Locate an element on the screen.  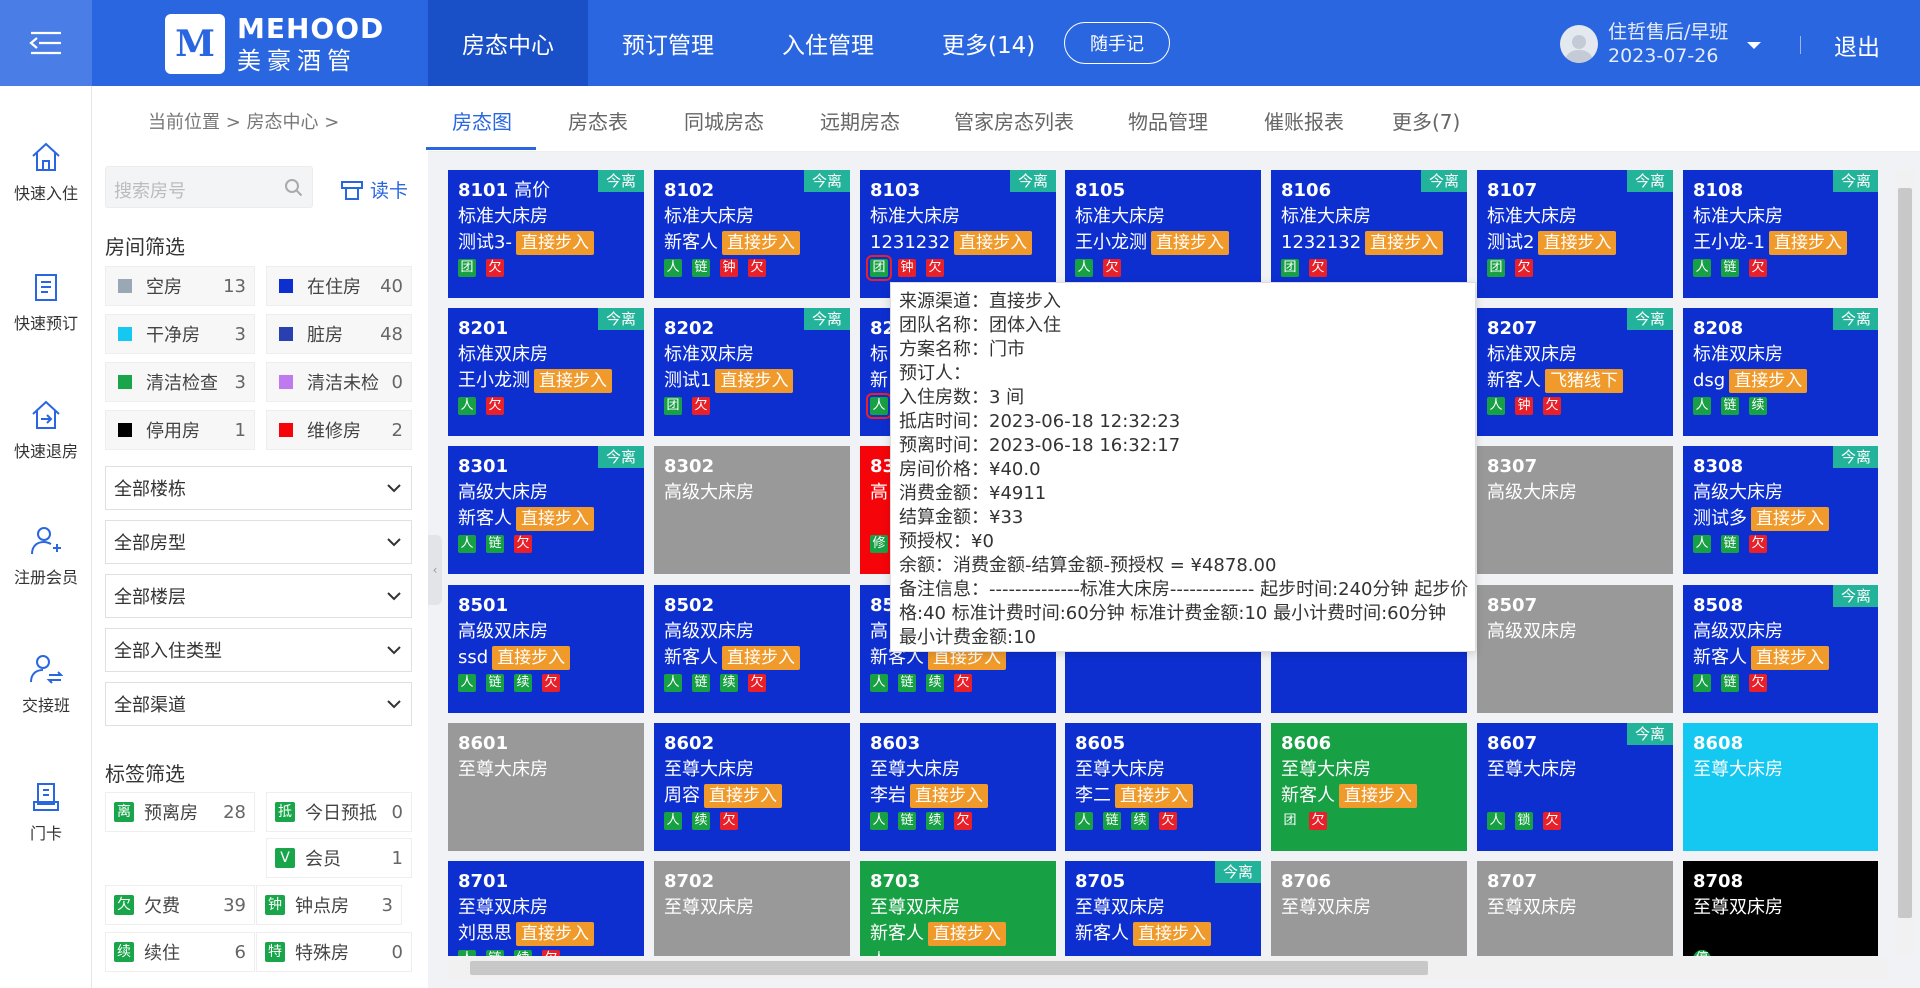
filter-select: 全部入住类型 is located at coordinates (258, 650).